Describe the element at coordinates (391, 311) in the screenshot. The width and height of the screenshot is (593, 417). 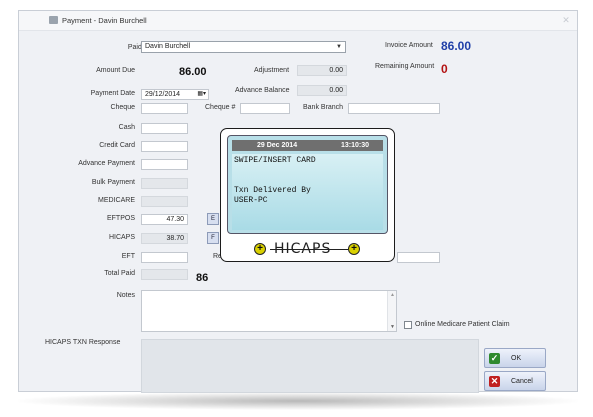
I see `notes-scrollbar: ▲ ▼` at that location.